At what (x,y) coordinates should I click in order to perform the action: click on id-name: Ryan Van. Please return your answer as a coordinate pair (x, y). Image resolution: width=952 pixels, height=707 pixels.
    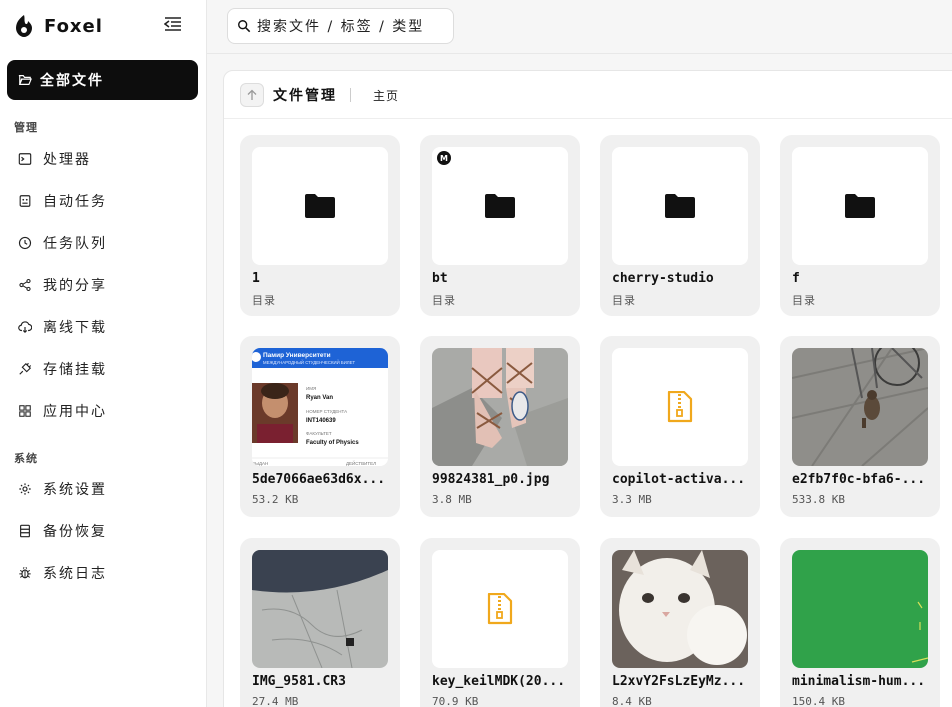
    Looking at the image, I should click on (319, 398).